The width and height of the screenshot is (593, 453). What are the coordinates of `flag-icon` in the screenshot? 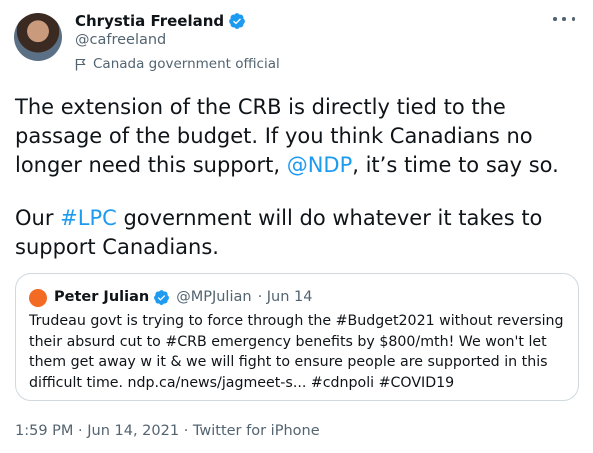 It's located at (80, 64).